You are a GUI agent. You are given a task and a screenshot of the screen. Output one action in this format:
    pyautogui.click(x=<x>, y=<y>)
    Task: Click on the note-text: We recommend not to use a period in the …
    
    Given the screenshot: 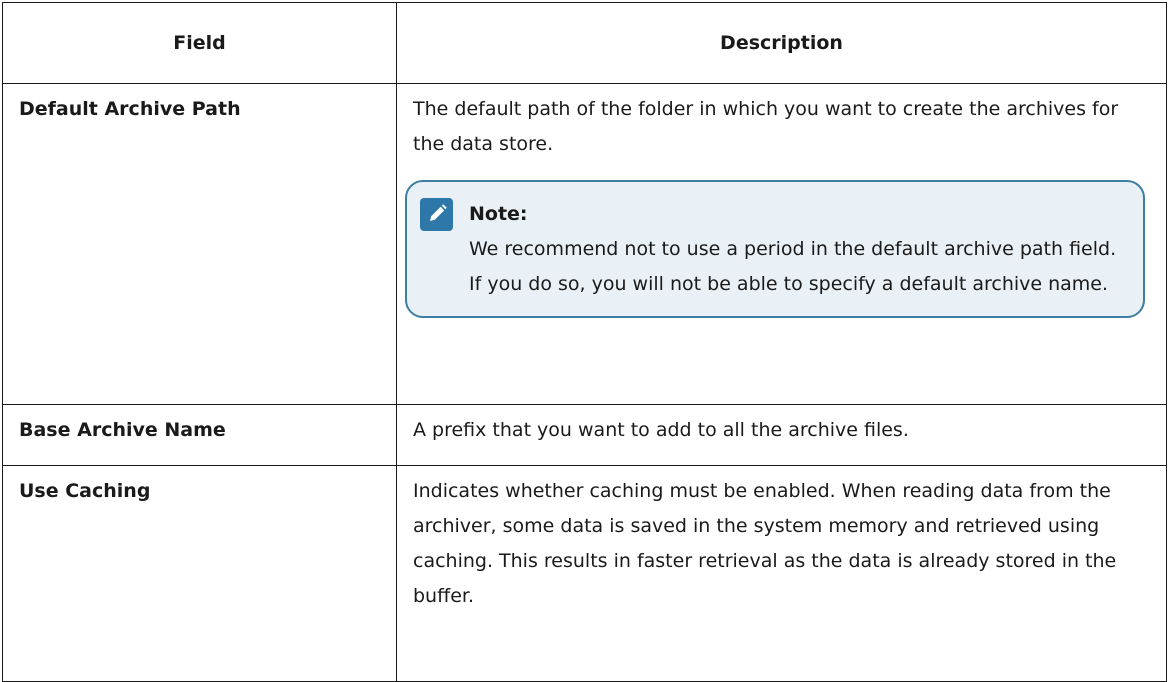 What is the action you would take?
    pyautogui.click(x=793, y=266)
    